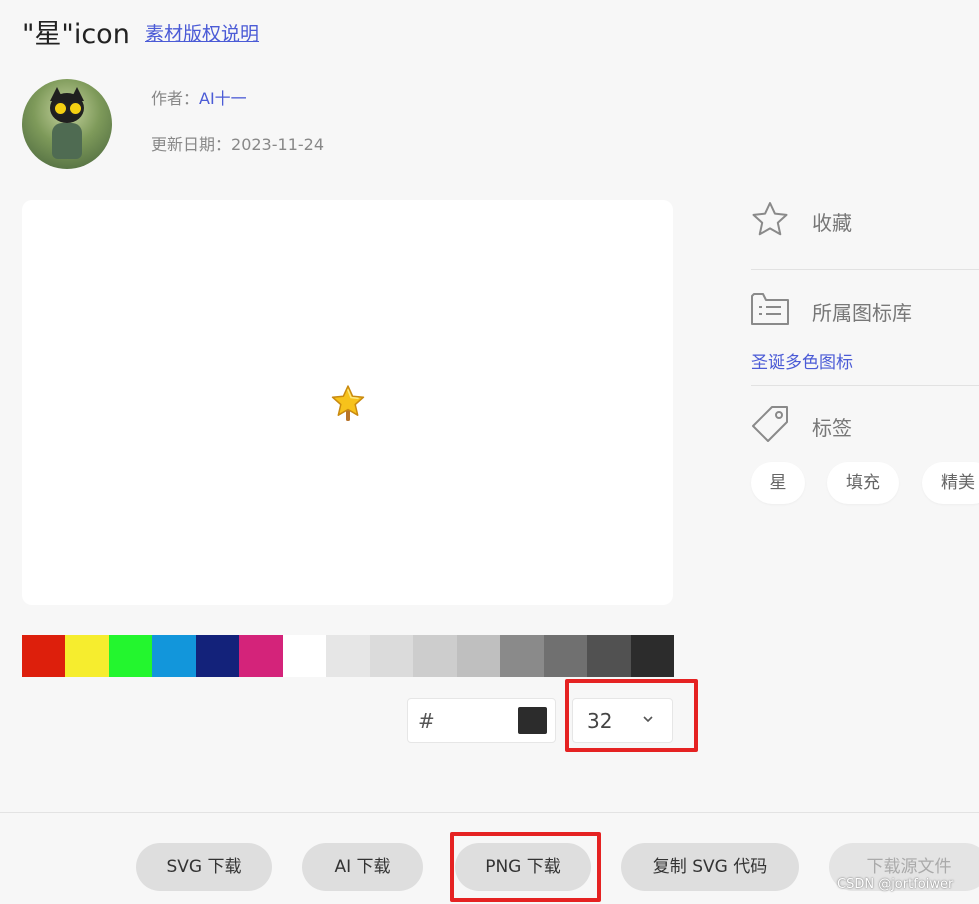 The height and width of the screenshot is (904, 979). I want to click on favorite-label: 收藏, so click(832, 221).